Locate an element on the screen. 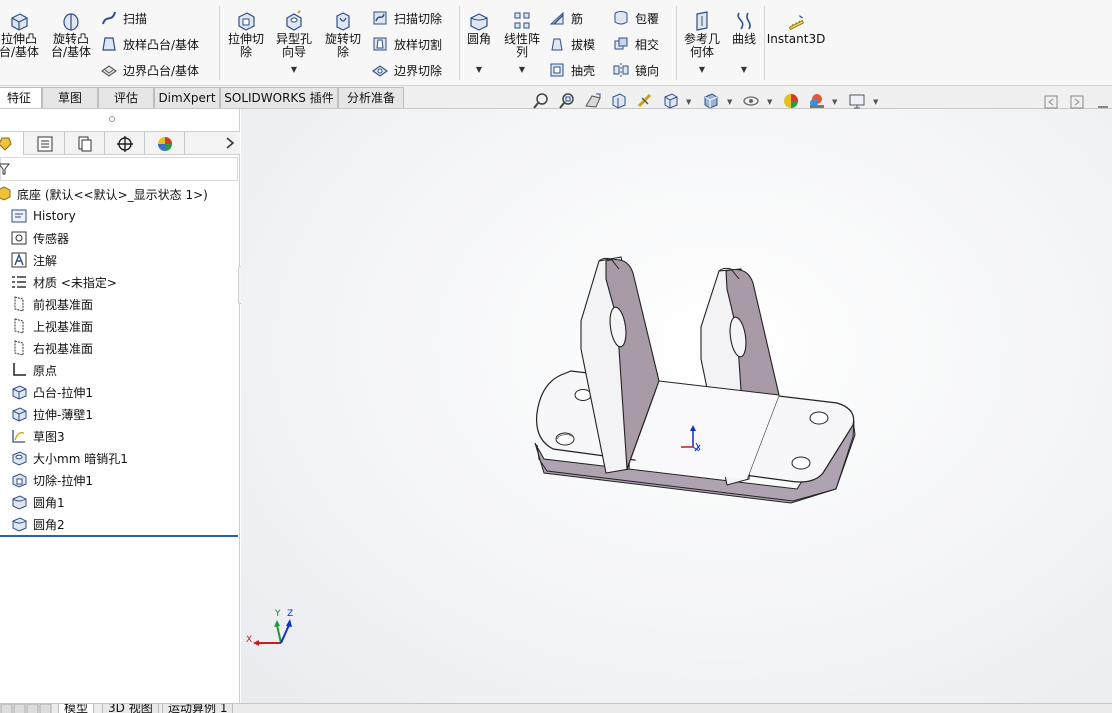 Image resolution: width=1112 pixels, height=713 pixels. tab-dimxpert: DimXpert is located at coordinates (187, 97).